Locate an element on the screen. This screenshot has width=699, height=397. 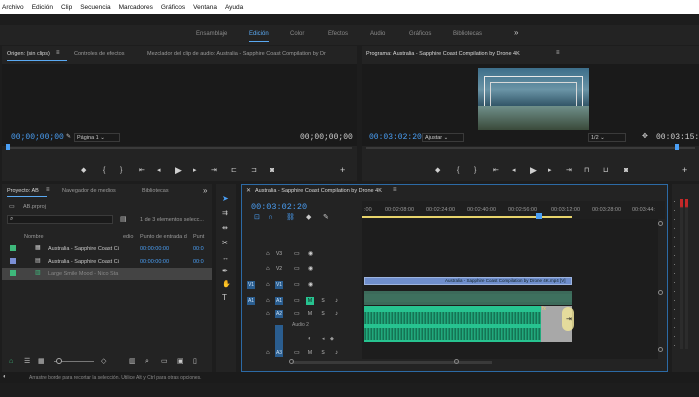
audio-clip-a1 is located at coordinates (468, 298).